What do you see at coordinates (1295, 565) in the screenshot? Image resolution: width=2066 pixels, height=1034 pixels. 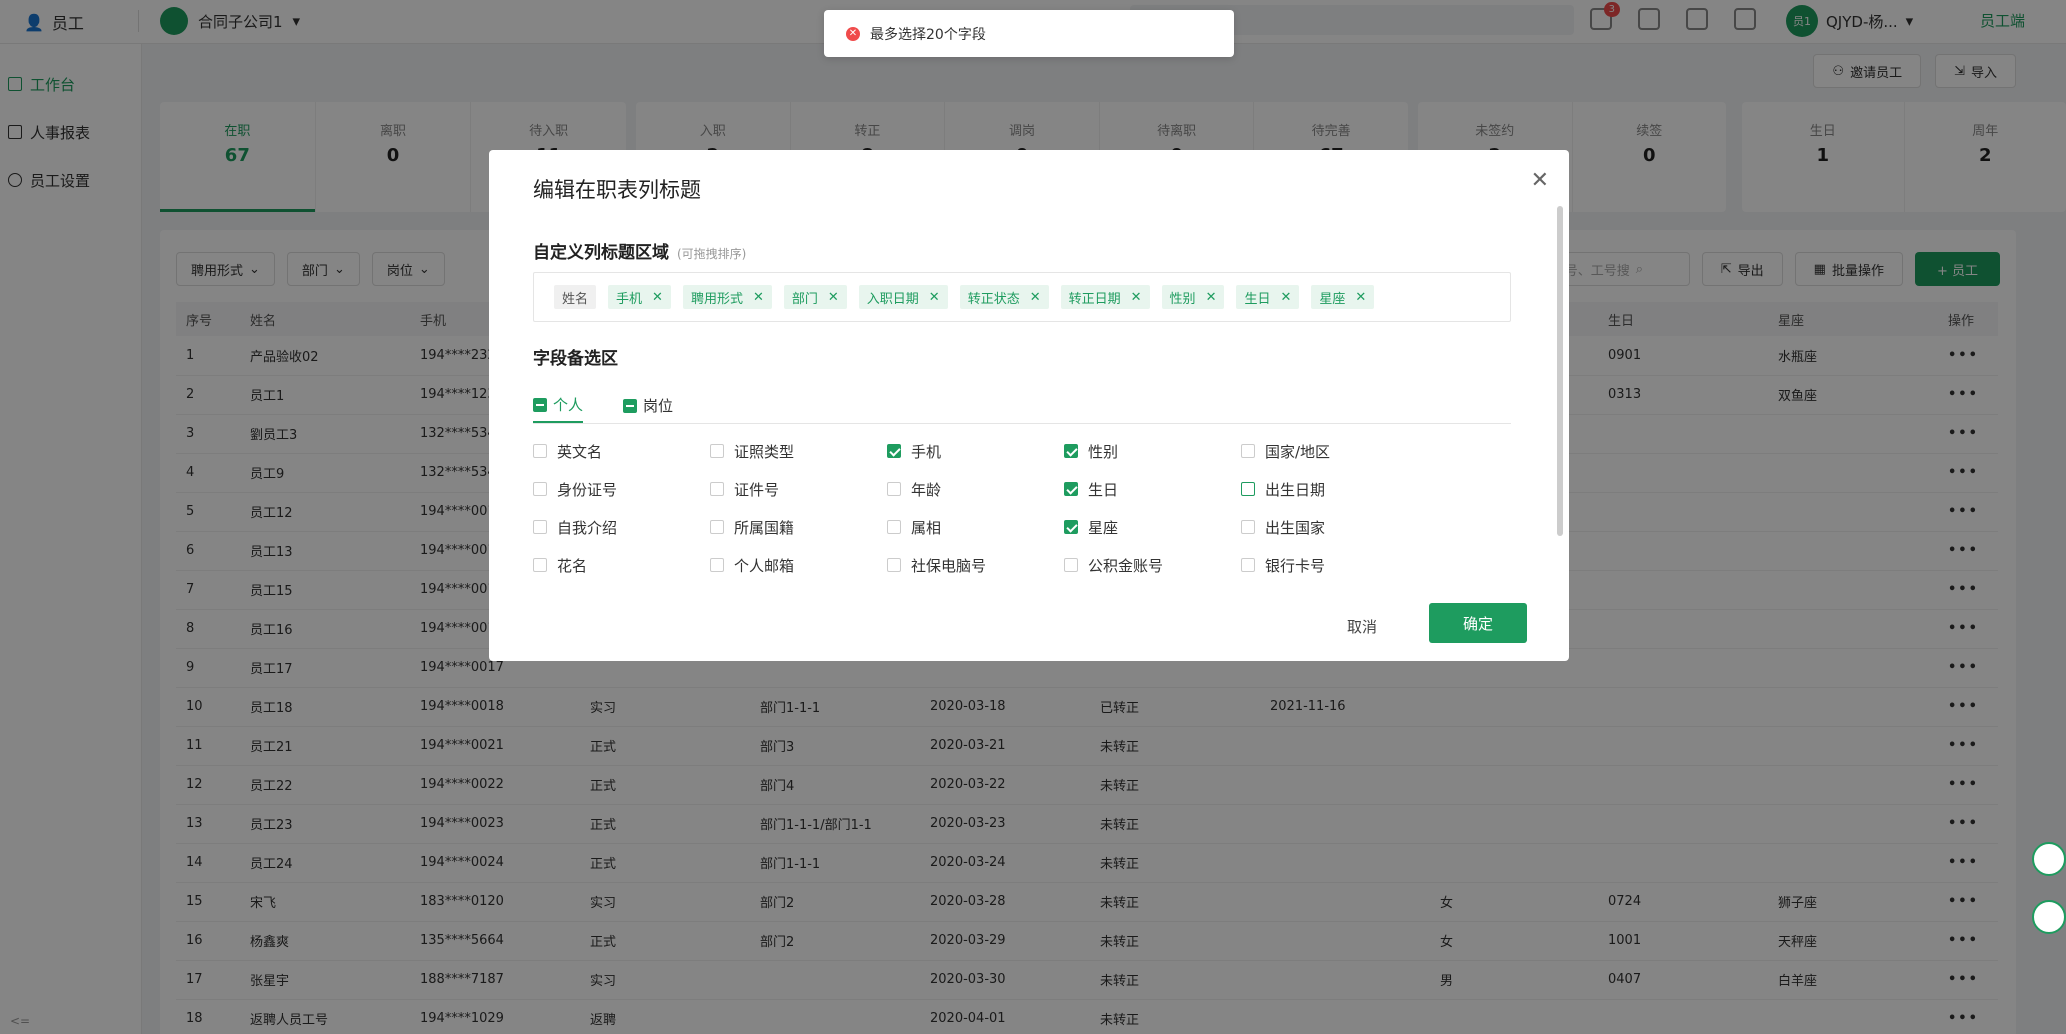 I see `field-label: 银行卡号` at bounding box center [1295, 565].